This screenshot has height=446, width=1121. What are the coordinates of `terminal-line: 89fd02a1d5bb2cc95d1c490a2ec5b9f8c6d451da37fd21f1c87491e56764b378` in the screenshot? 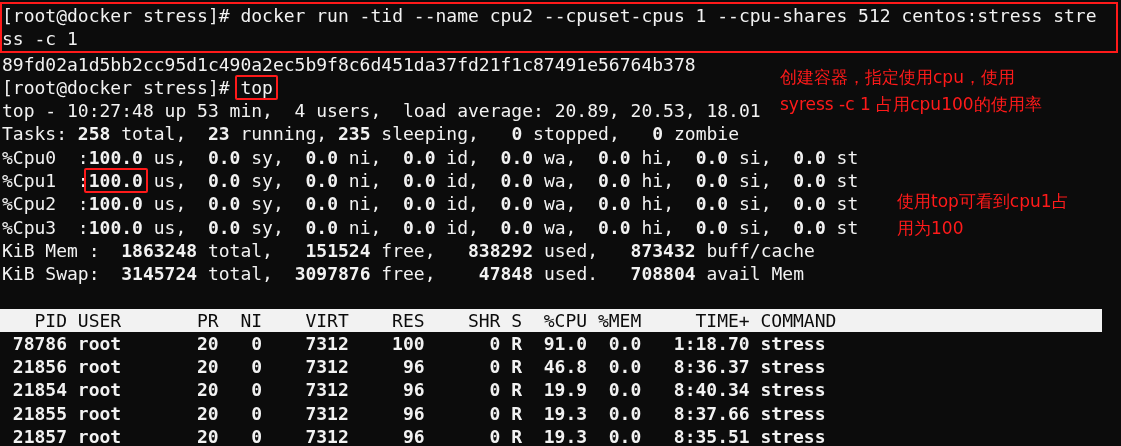 It's located at (349, 64).